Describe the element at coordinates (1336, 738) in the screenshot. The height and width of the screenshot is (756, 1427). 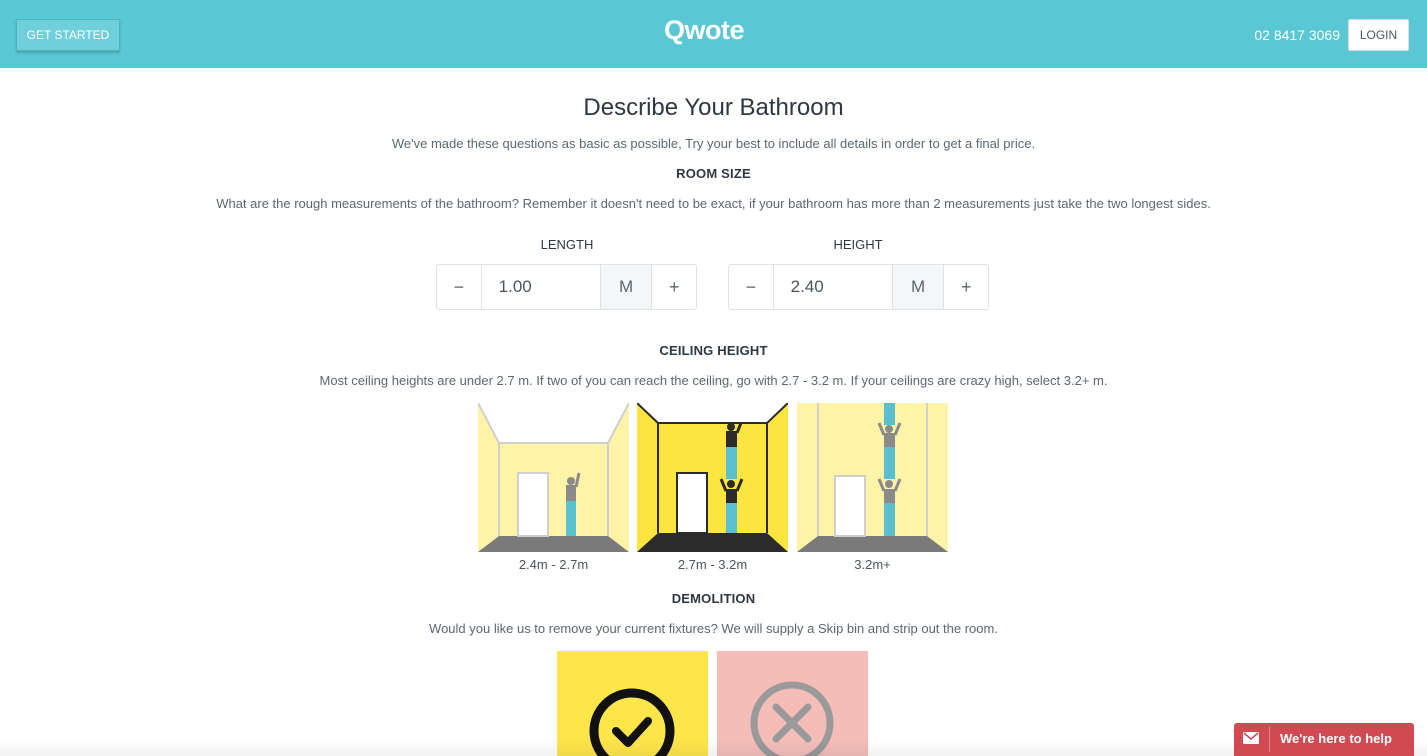
I see `help-label: We're here to help` at that location.